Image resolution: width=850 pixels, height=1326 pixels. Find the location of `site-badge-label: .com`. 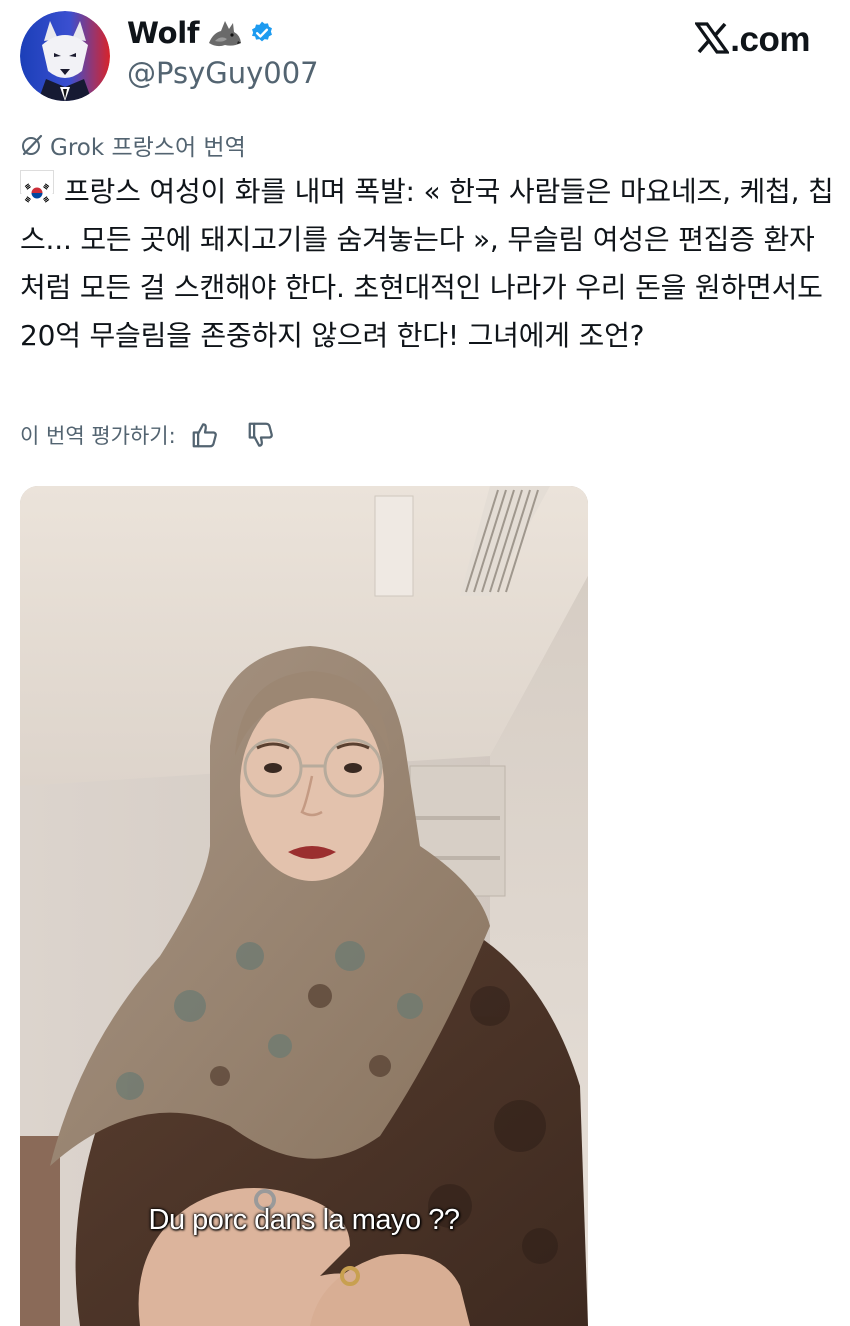

site-badge-label: .com is located at coordinates (770, 39).